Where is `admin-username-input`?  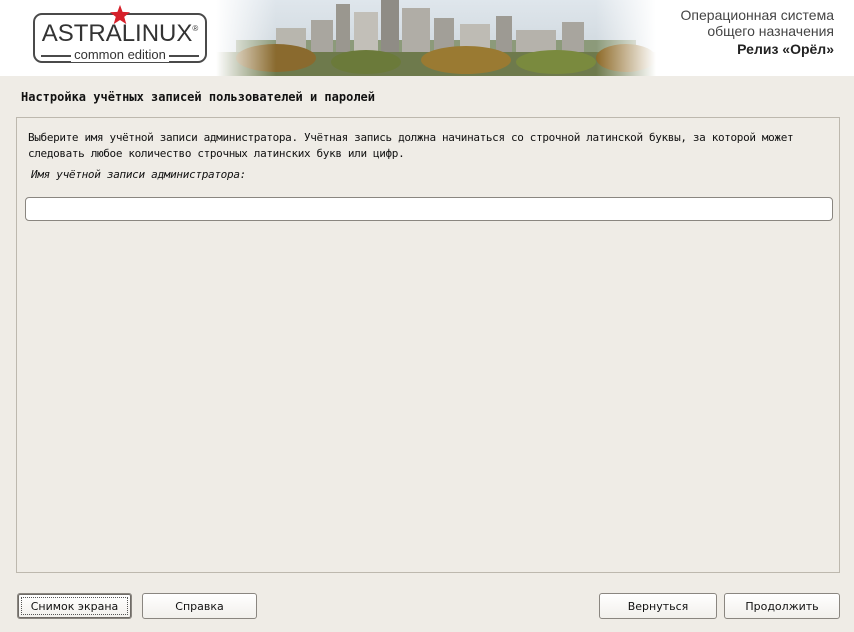 admin-username-input is located at coordinates (429, 209).